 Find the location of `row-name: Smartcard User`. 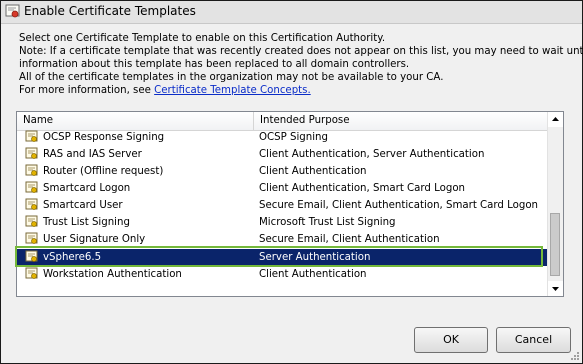

row-name: Smartcard User is located at coordinates (83, 205).